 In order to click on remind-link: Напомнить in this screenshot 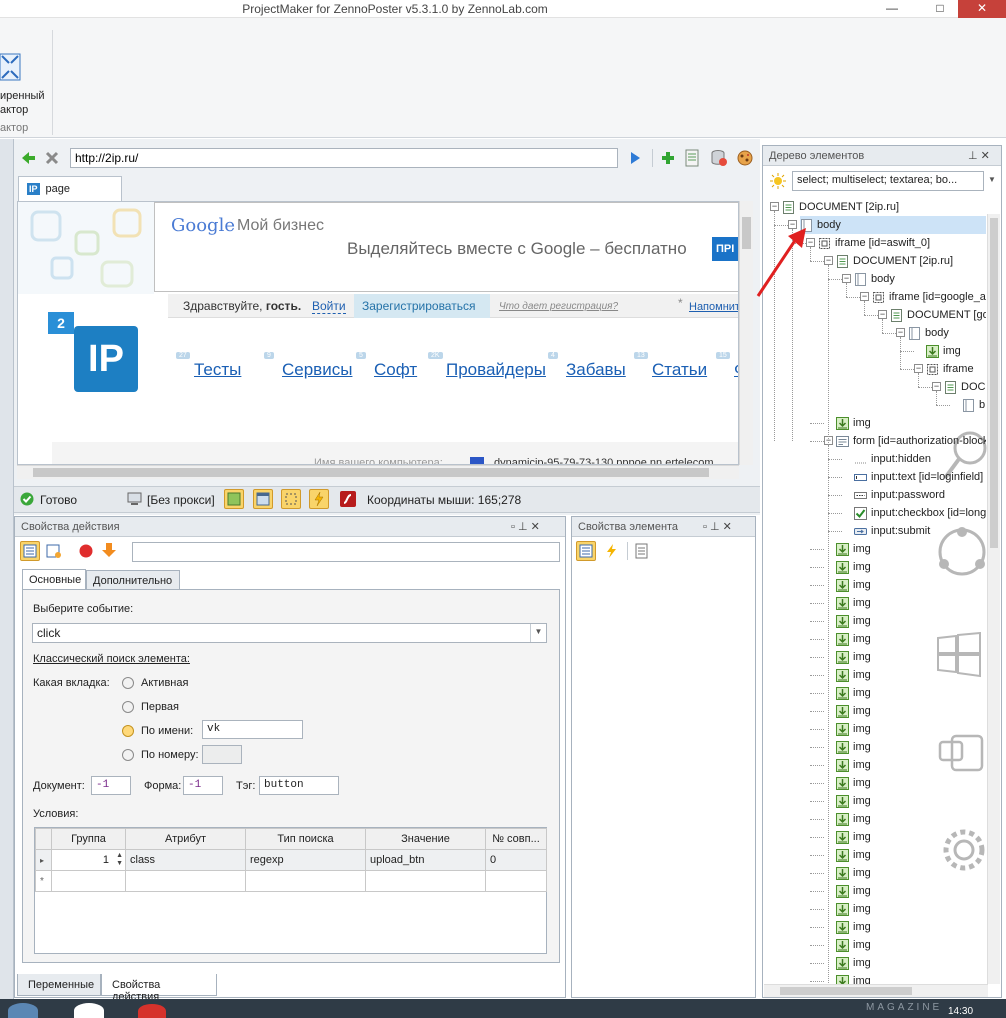, I will do `click(713, 307)`.